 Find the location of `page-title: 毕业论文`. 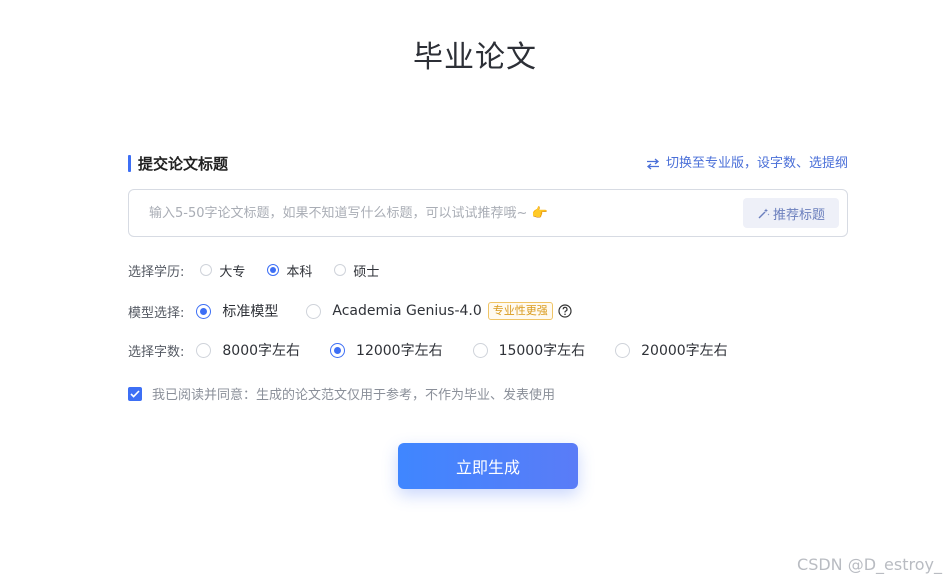

page-title: 毕业论文 is located at coordinates (475, 57).